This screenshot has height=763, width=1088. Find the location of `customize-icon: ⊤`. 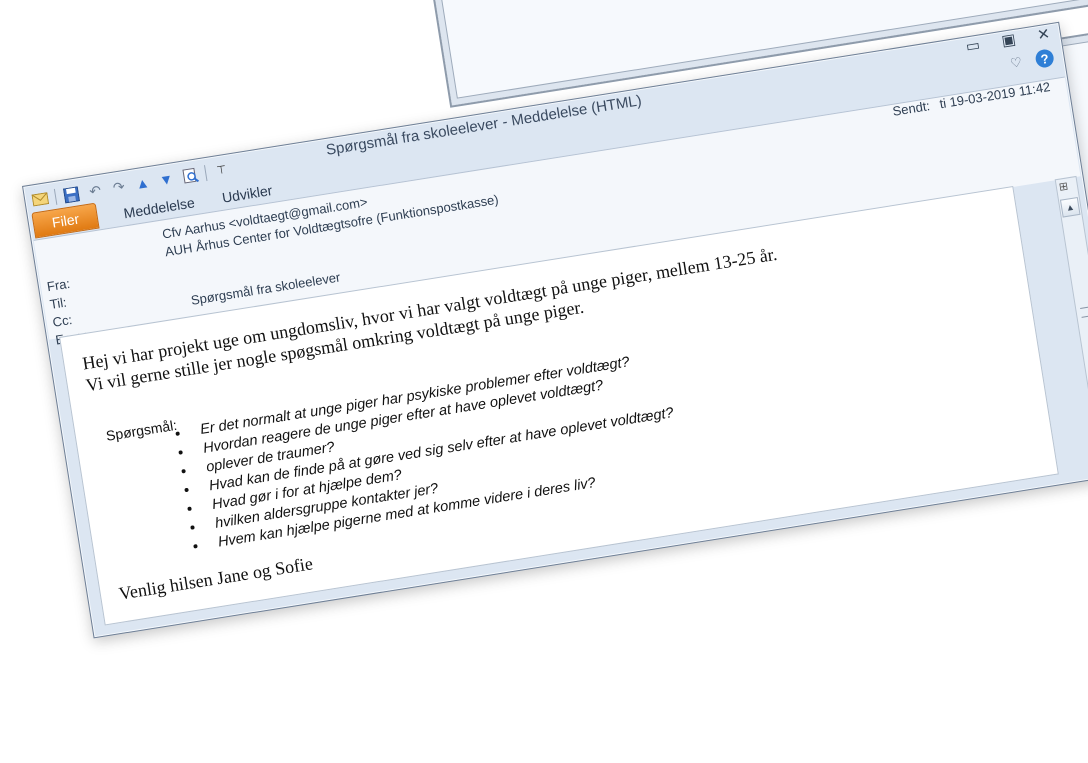

customize-icon: ⊤ is located at coordinates (221, 170).